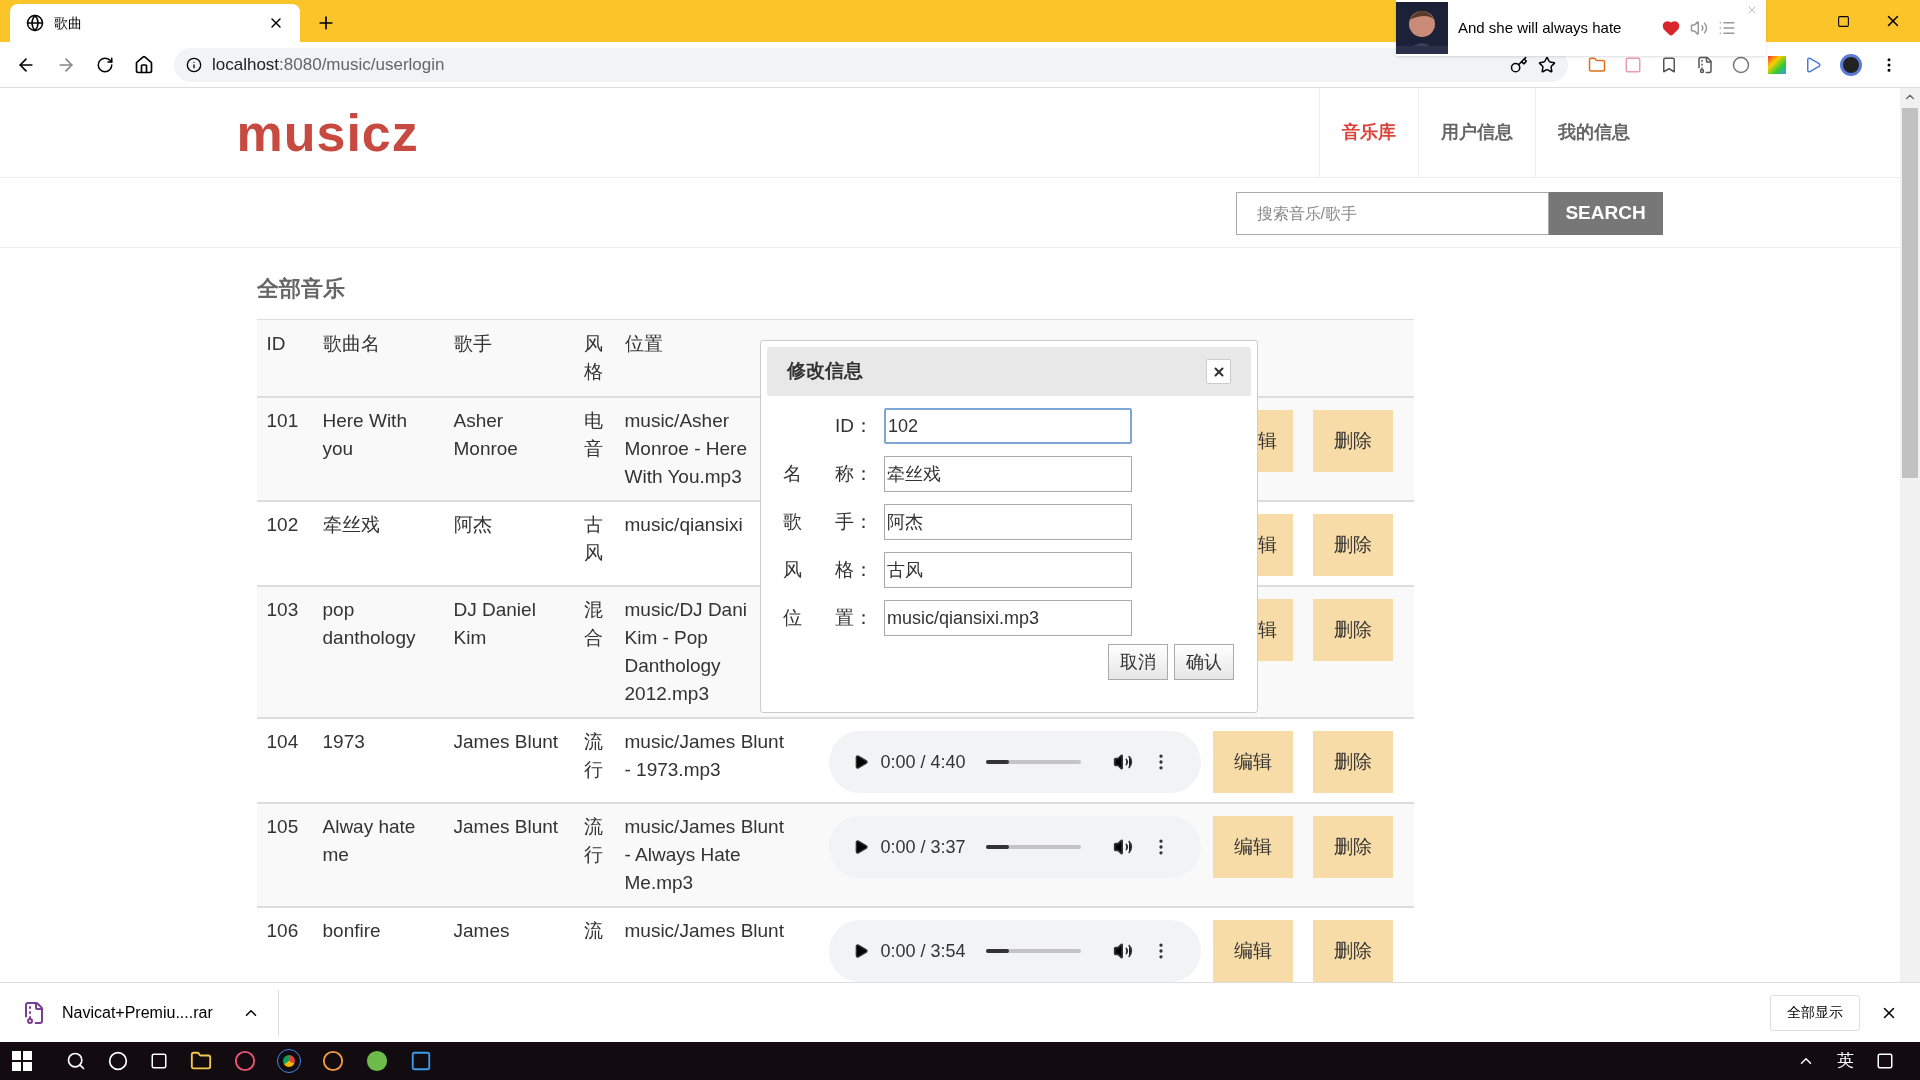  Describe the element at coordinates (282, 741) in the screenshot. I see `table-cell: 104` at that location.